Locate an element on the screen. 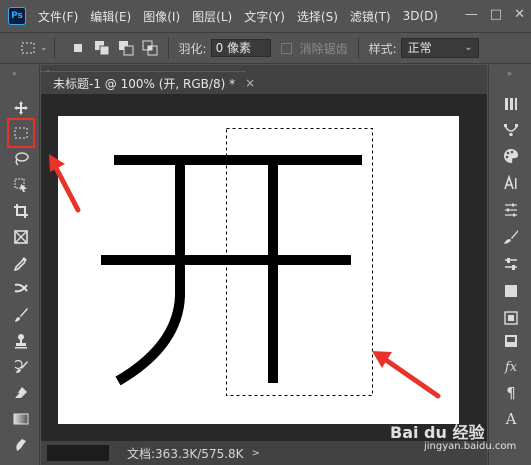 The image size is (531, 465). watermark-brand: Bai du 经验 is located at coordinates (437, 432).